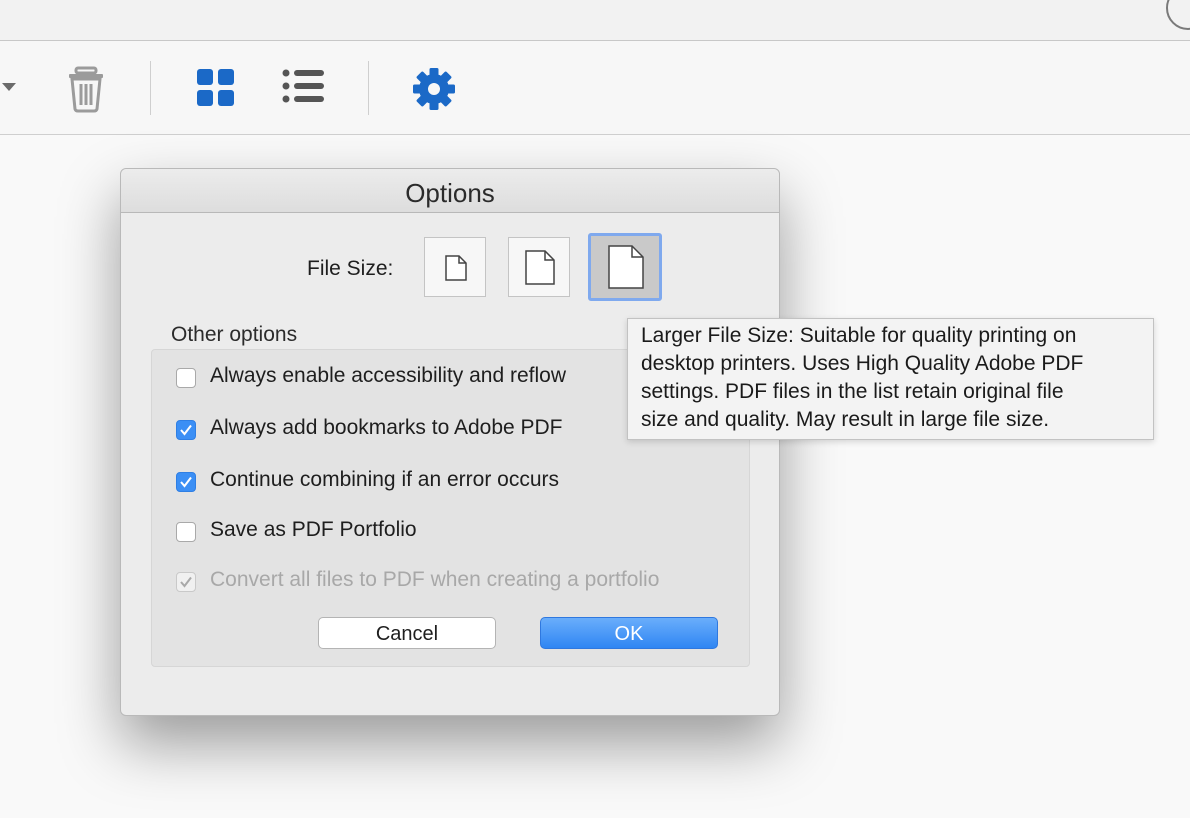 The image size is (1190, 818). What do you see at coordinates (388, 375) in the screenshot?
I see `option-label: Always enable accessibility and reflow` at bounding box center [388, 375].